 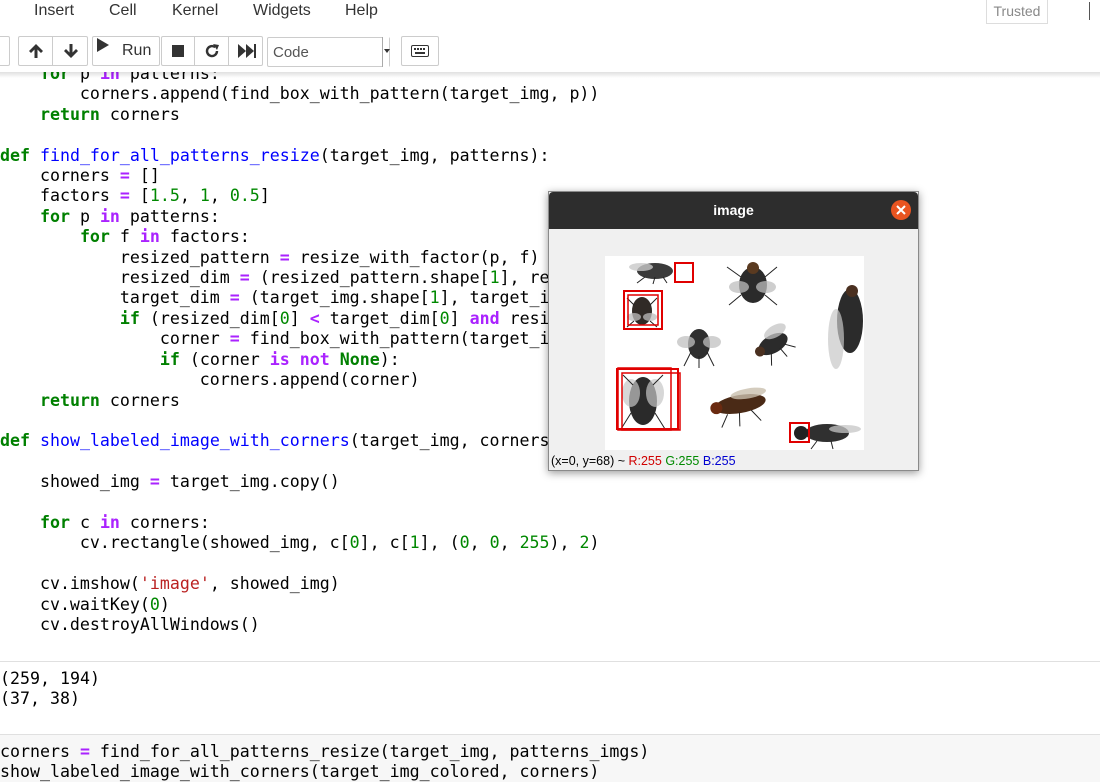 What do you see at coordinates (734, 353) in the screenshot?
I see `fly-image` at bounding box center [734, 353].